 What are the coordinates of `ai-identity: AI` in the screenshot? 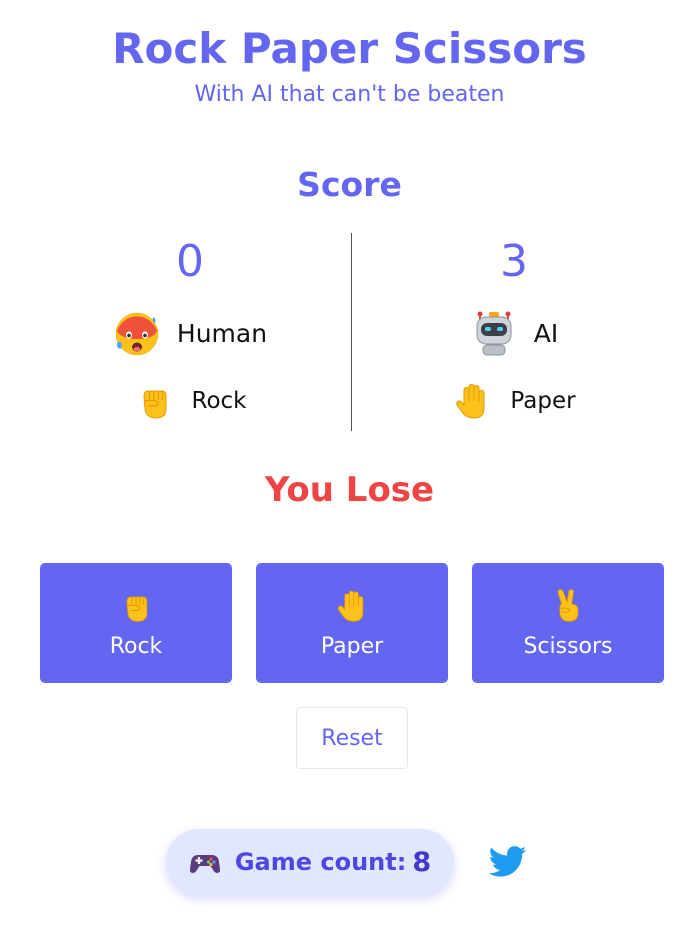 It's located at (514, 333).